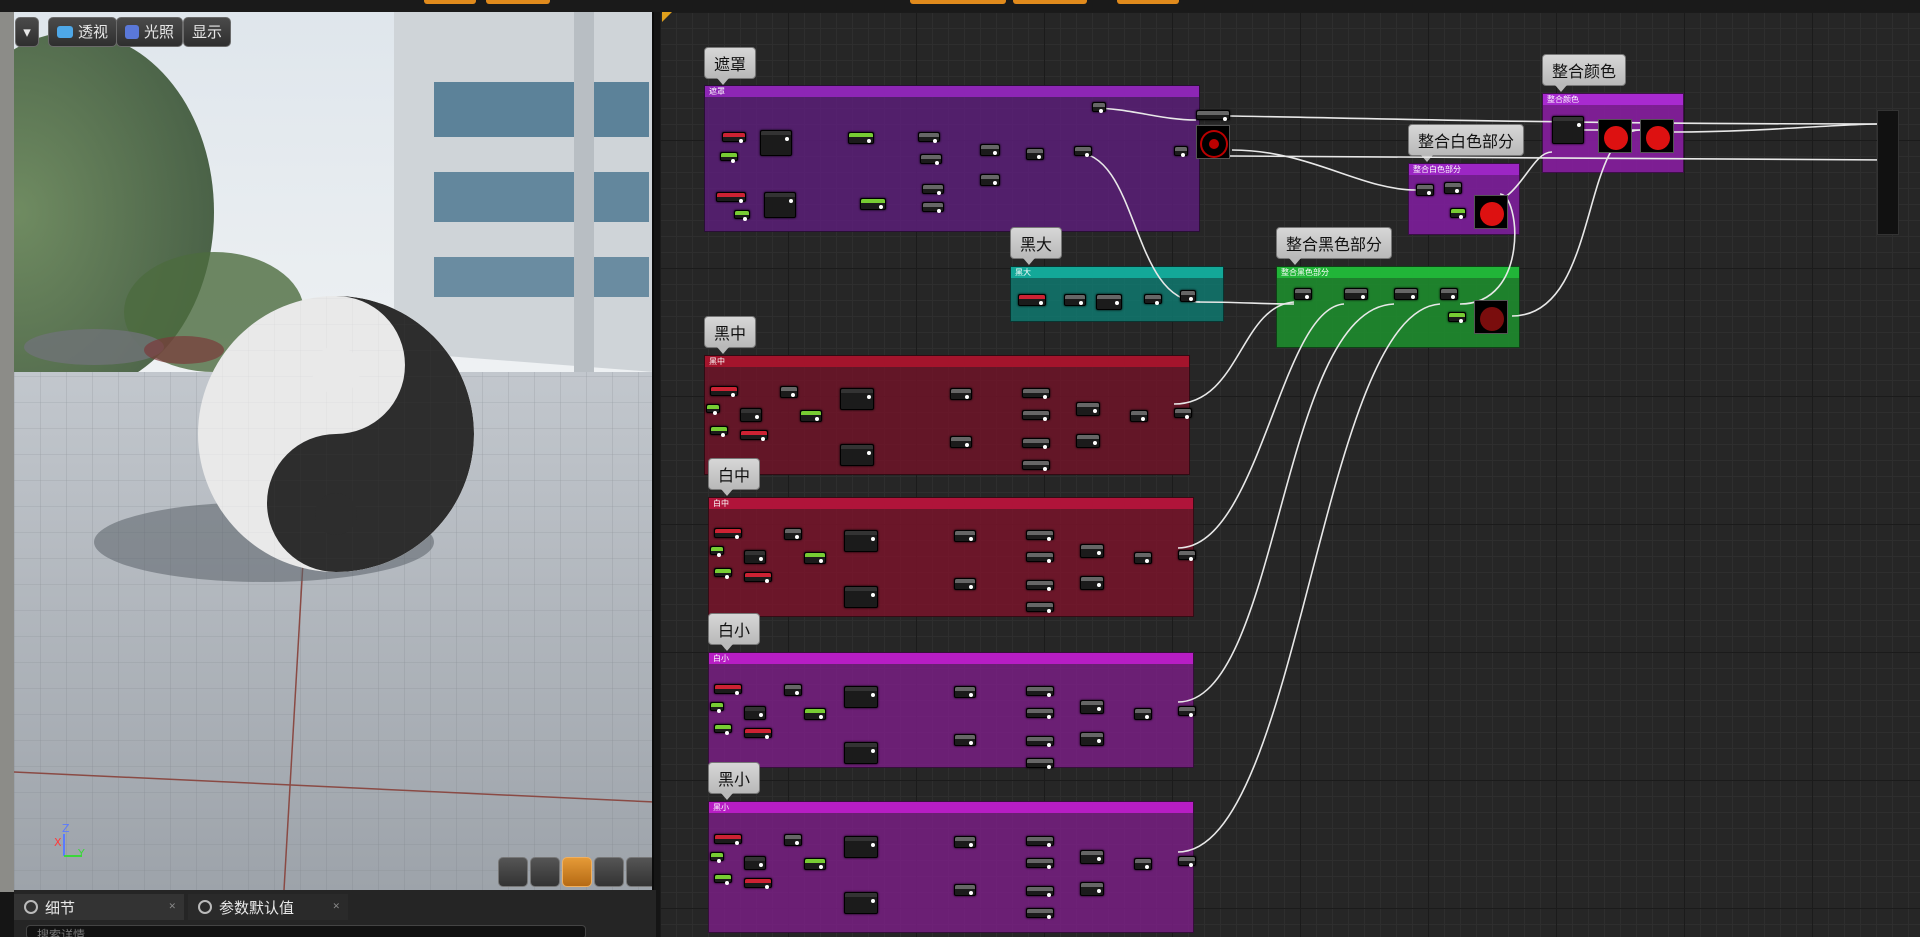 Image resolution: width=1920 pixels, height=937 pixels. What do you see at coordinates (83, 32) in the screenshot?
I see `perspective-button: 透视` at bounding box center [83, 32].